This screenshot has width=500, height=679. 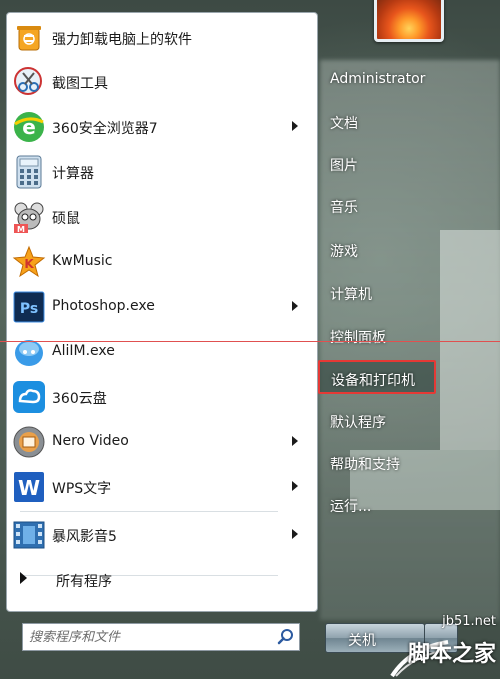 What do you see at coordinates (149, 637) in the screenshot?
I see `search-input` at bounding box center [149, 637].